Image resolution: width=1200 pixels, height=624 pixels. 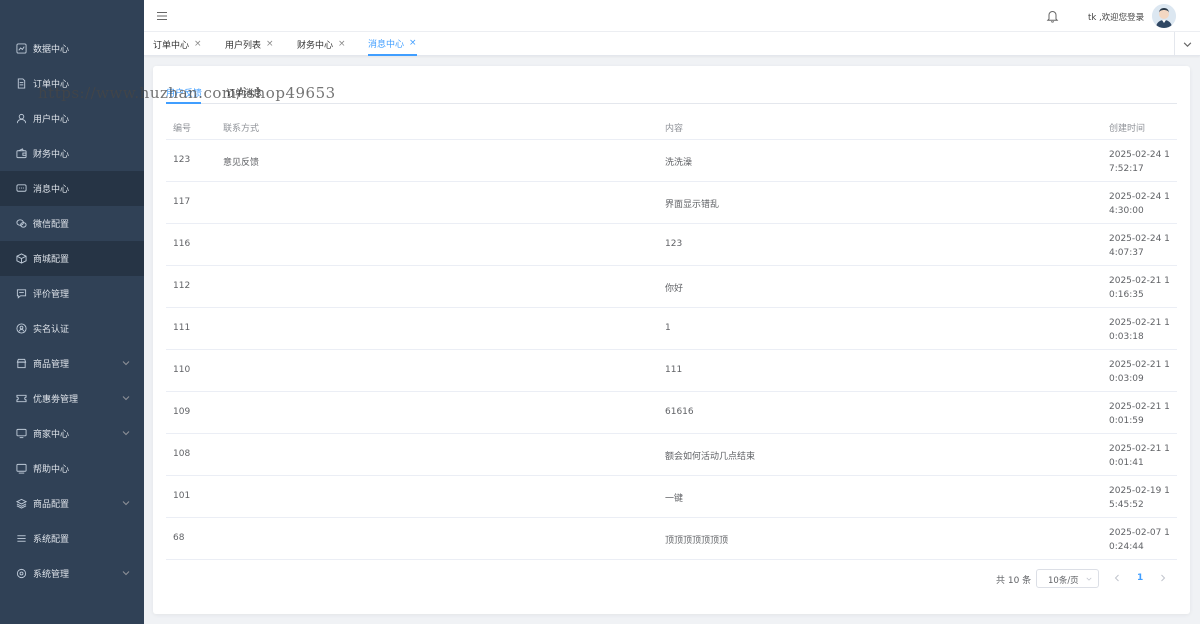 What do you see at coordinates (56, 400) in the screenshot?
I see `sidebar-item-label: 优惠劵管理` at bounding box center [56, 400].